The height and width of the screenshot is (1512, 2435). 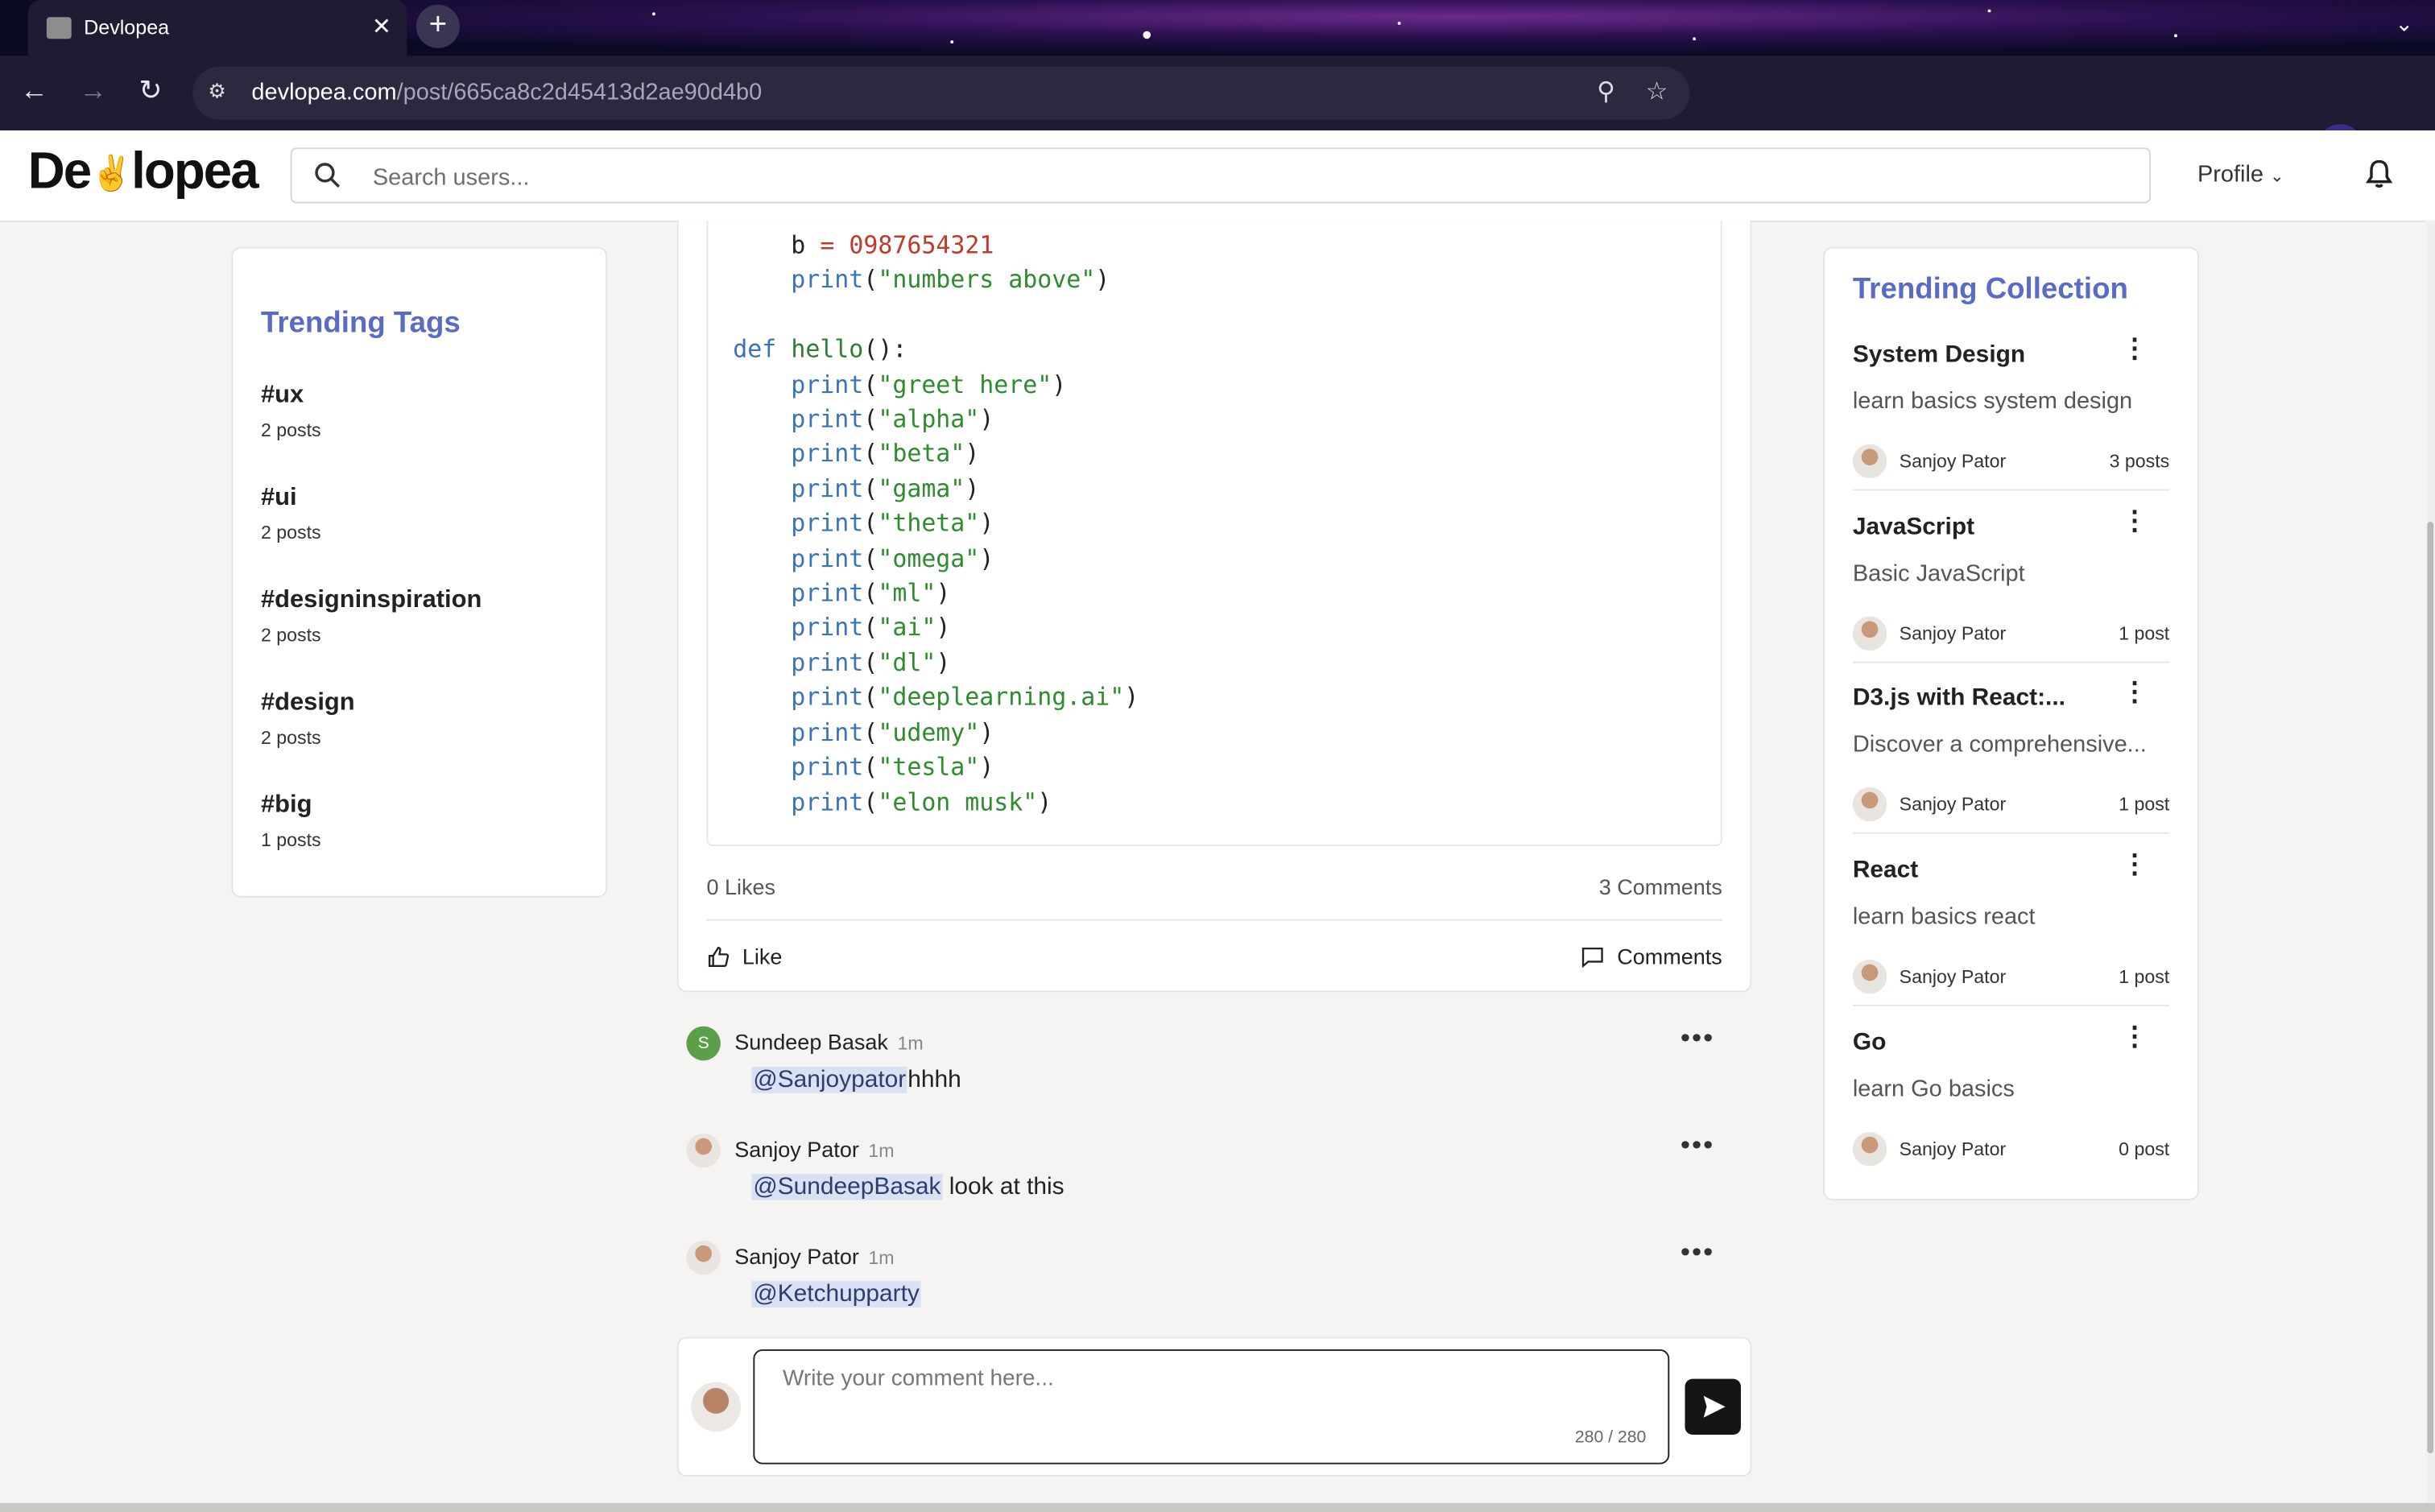 I want to click on logo: De✌lopea, so click(x=143, y=171).